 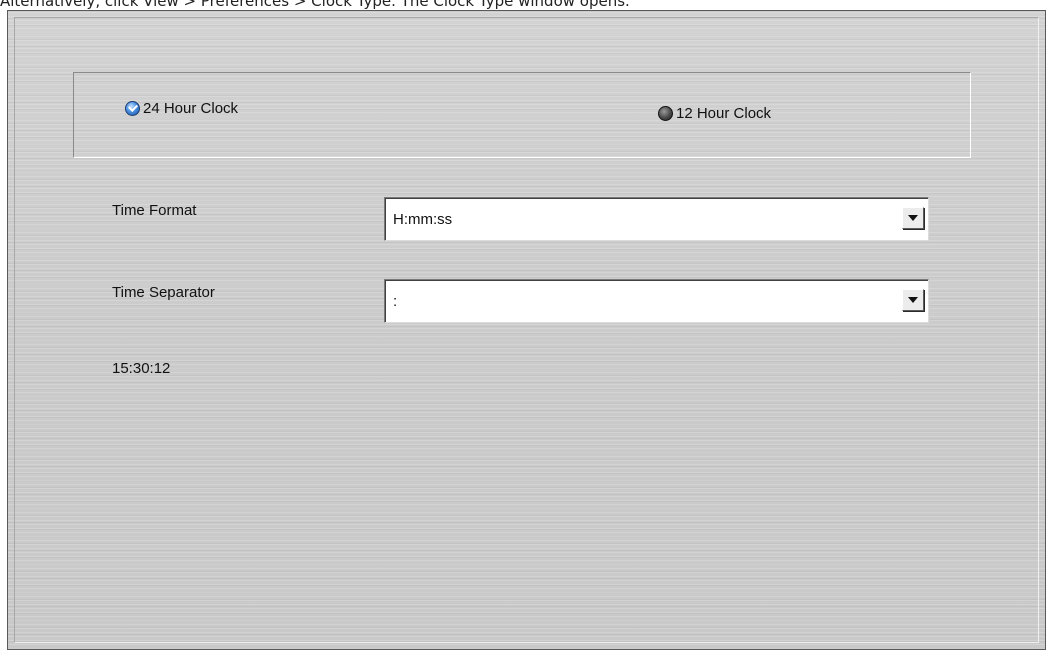 What do you see at coordinates (522, 115) in the screenshot?
I see `clock-type-group: 24 Hour Clock 12 Hour Clock` at bounding box center [522, 115].